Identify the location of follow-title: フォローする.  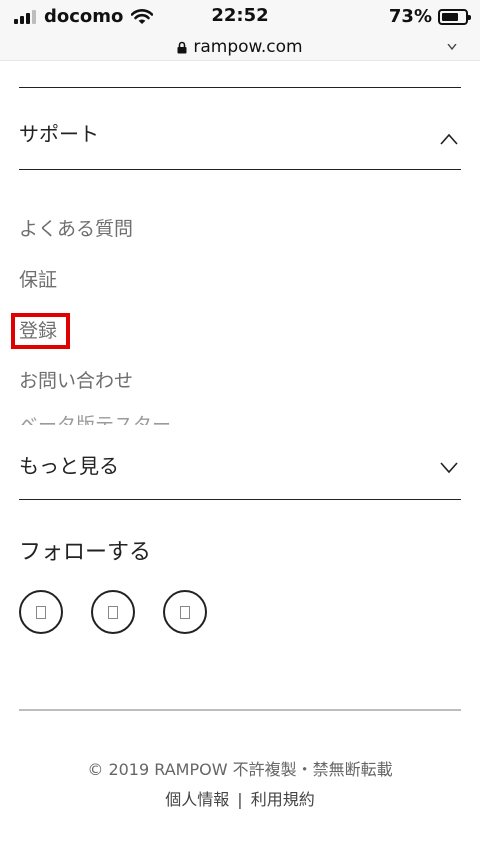
(85, 552).